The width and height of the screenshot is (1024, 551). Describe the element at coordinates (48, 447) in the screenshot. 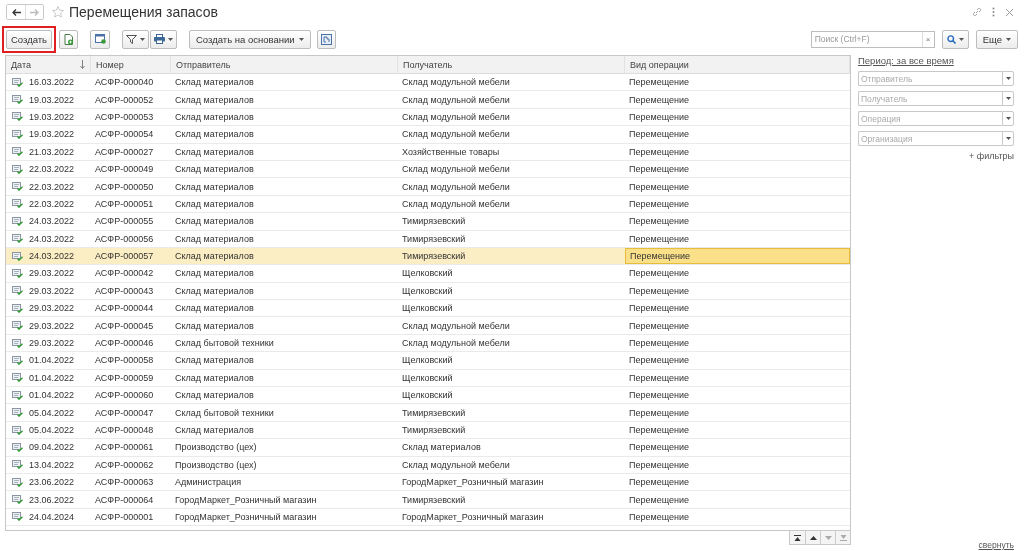

I see `table-cell: 09.04.2022` at that location.